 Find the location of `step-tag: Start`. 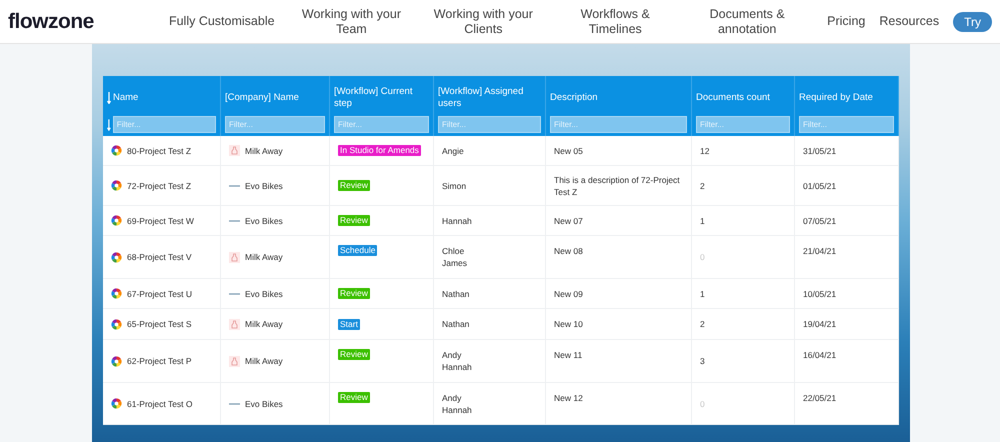

step-tag: Start is located at coordinates (349, 324).